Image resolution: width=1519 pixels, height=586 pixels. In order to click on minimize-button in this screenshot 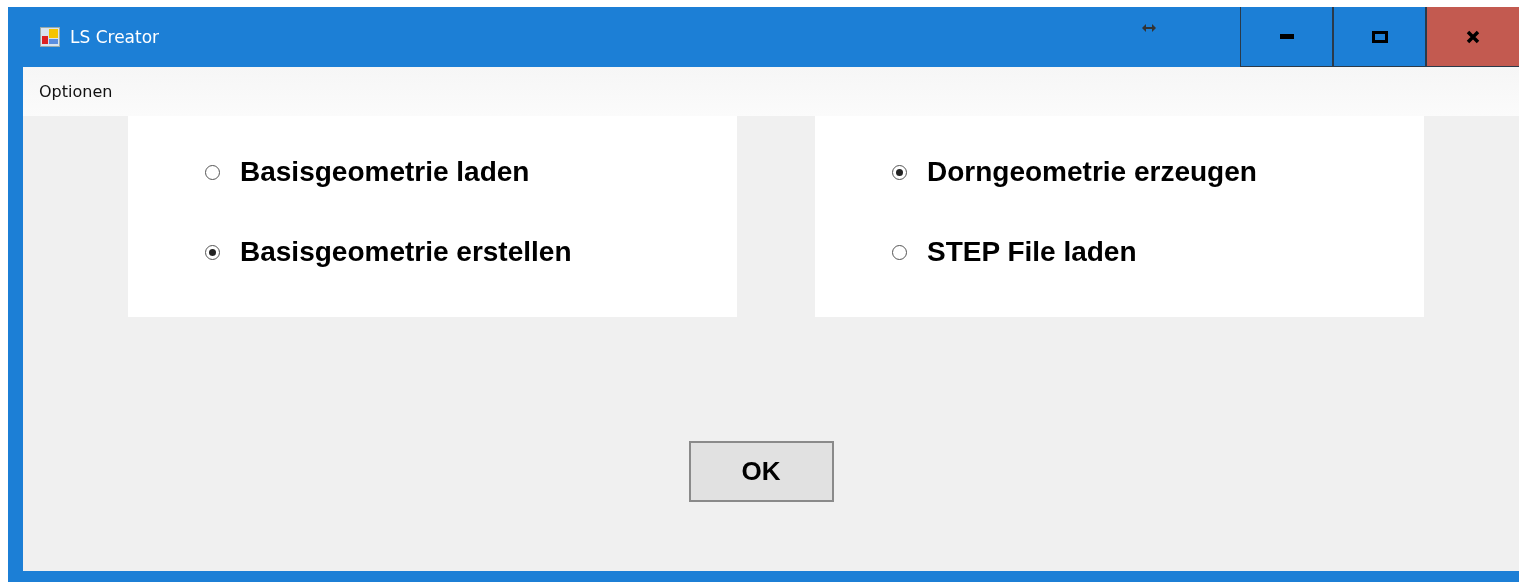, I will do `click(1286, 37)`.